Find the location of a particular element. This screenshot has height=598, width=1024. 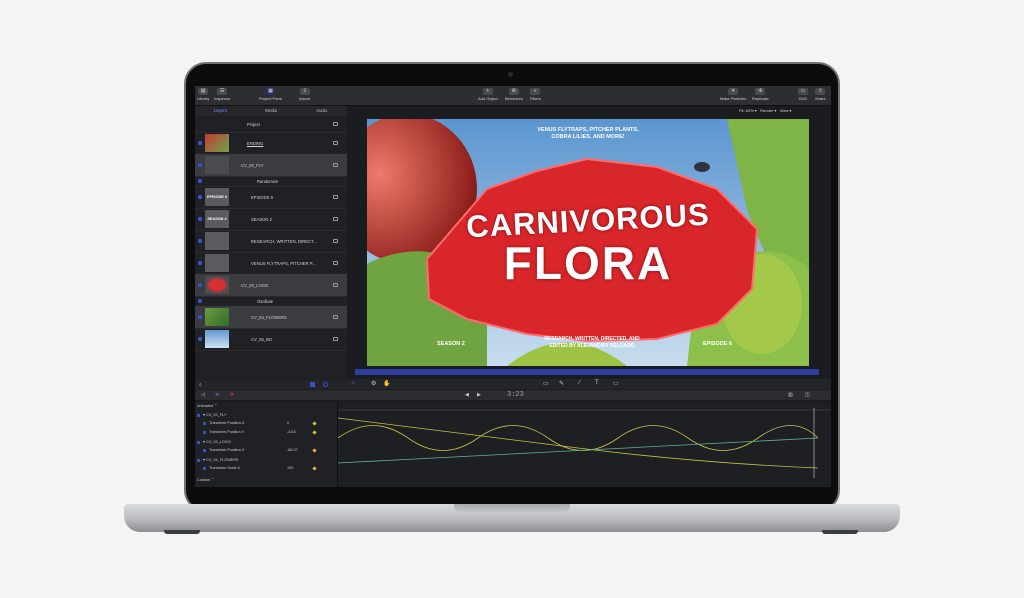

render-menu: Render is located at coordinates (766, 110).